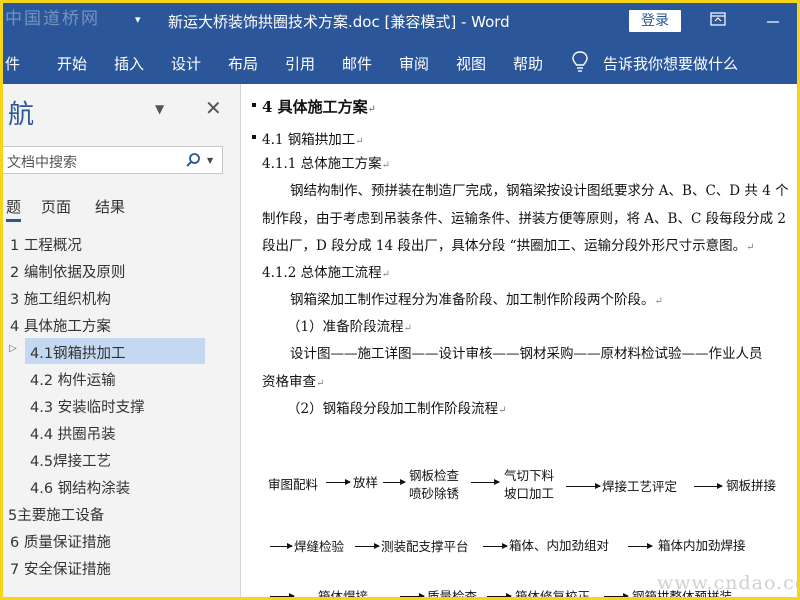  I want to click on flow-step: 焊缝检验, so click(319, 546).